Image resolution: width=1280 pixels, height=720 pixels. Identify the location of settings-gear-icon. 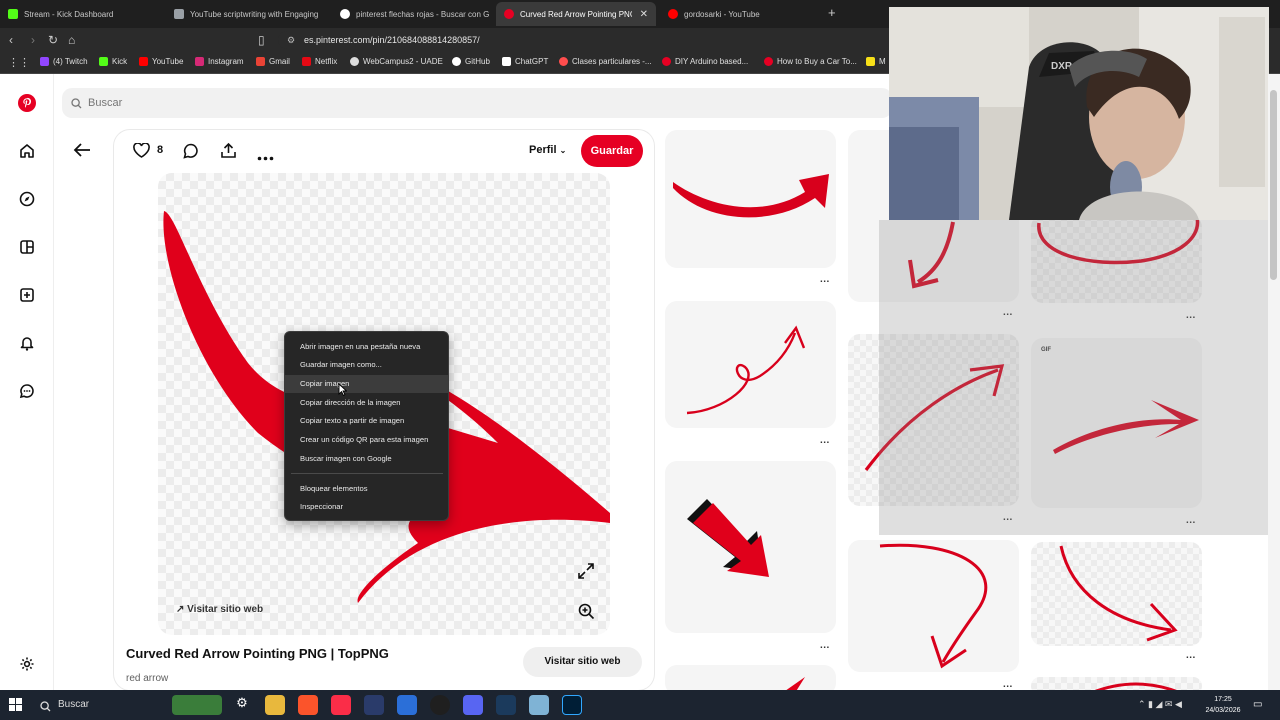
(27, 664).